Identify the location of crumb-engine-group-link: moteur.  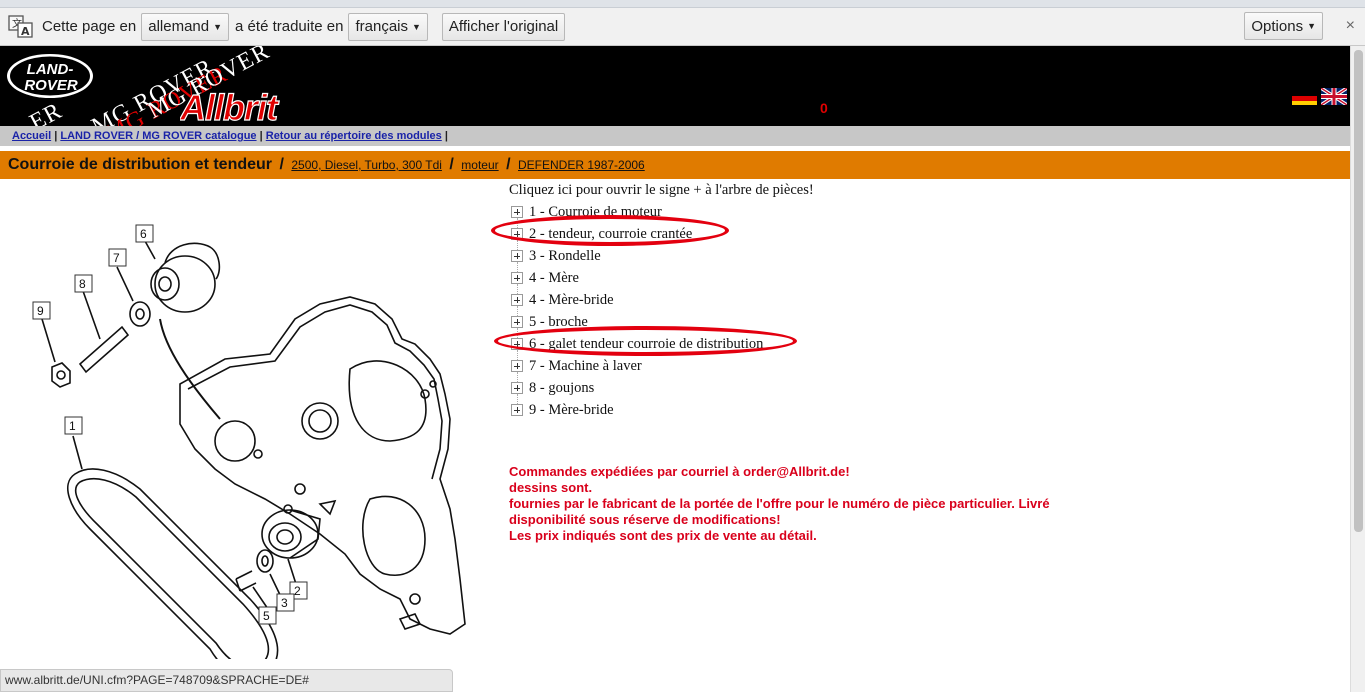
(479, 165).